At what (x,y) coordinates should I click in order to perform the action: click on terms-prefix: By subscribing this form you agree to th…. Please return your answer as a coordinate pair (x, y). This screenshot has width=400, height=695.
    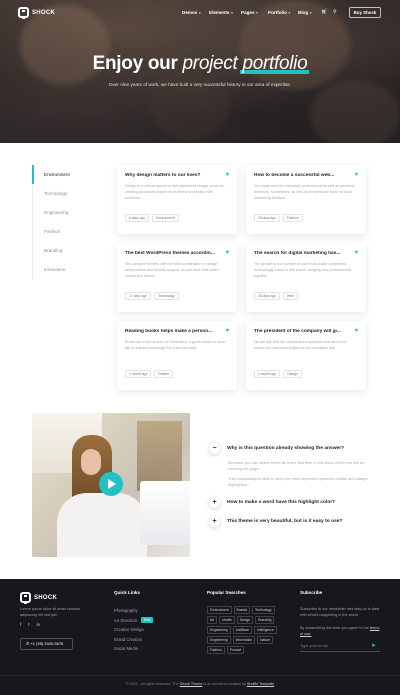
    Looking at the image, I should click on (334, 628).